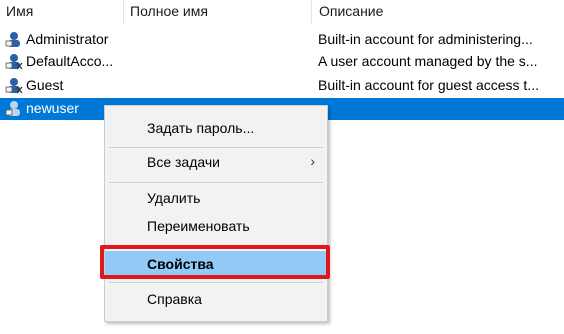  What do you see at coordinates (67, 39) in the screenshot?
I see `user-name: Administrator` at bounding box center [67, 39].